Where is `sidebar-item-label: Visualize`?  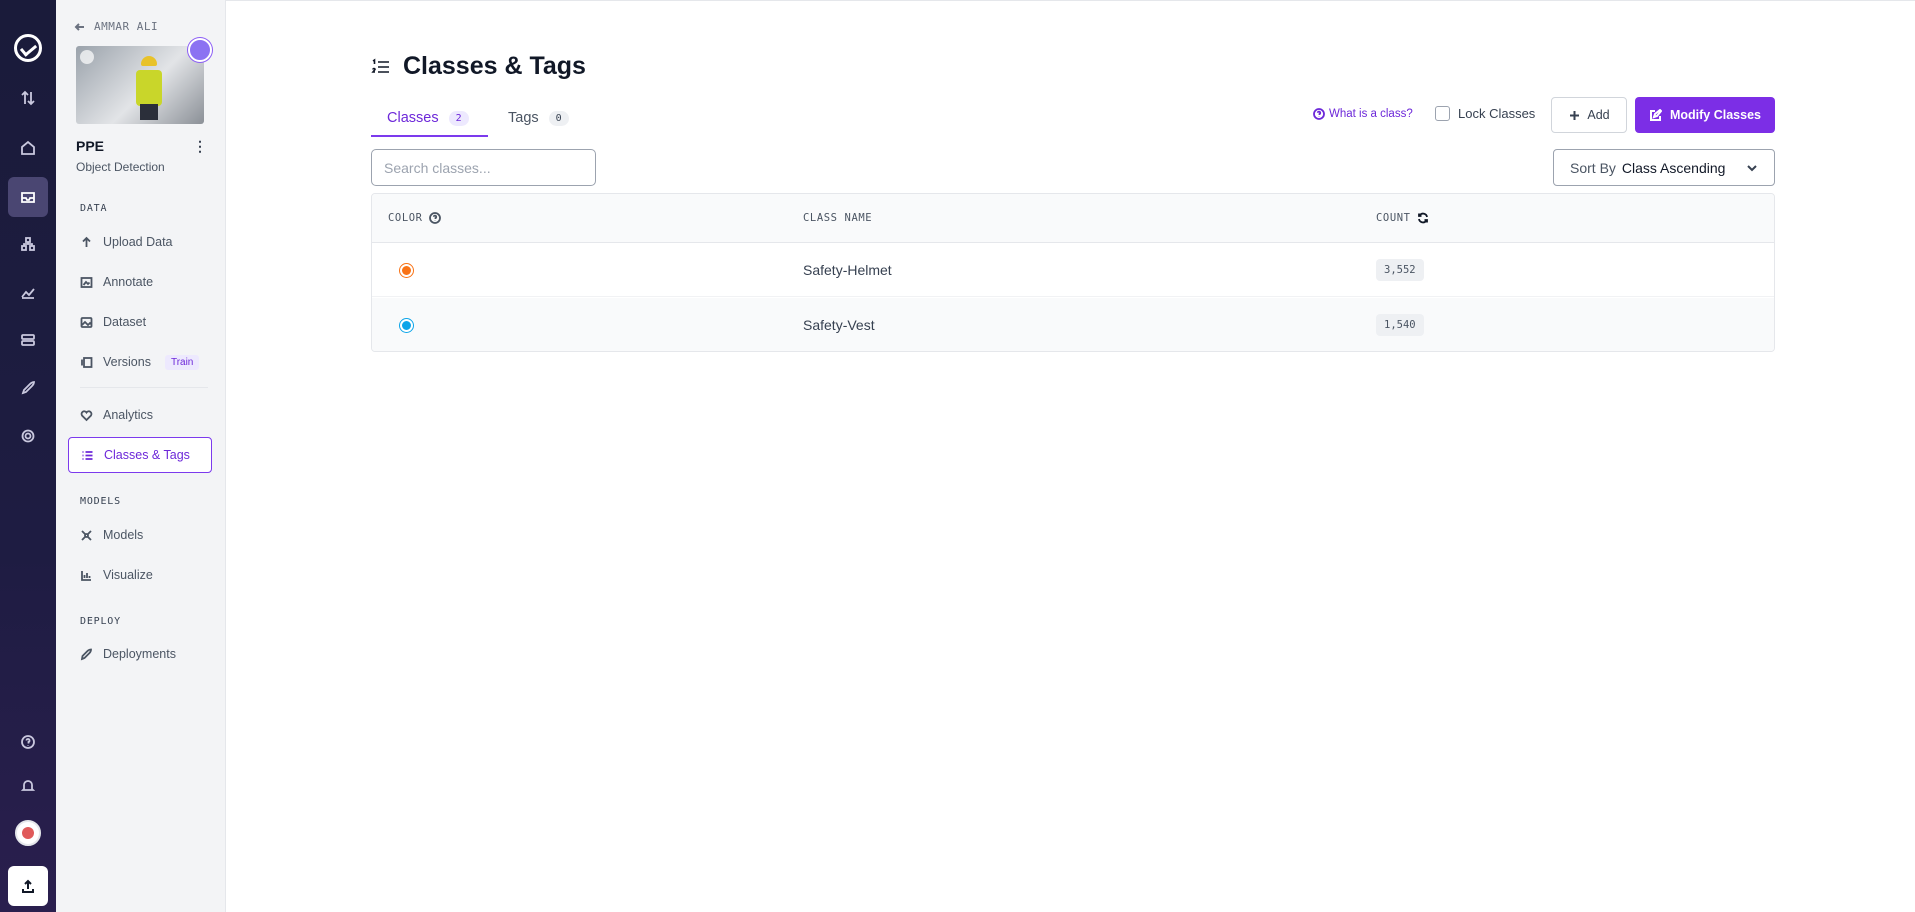
sidebar-item-label: Visualize is located at coordinates (128, 575).